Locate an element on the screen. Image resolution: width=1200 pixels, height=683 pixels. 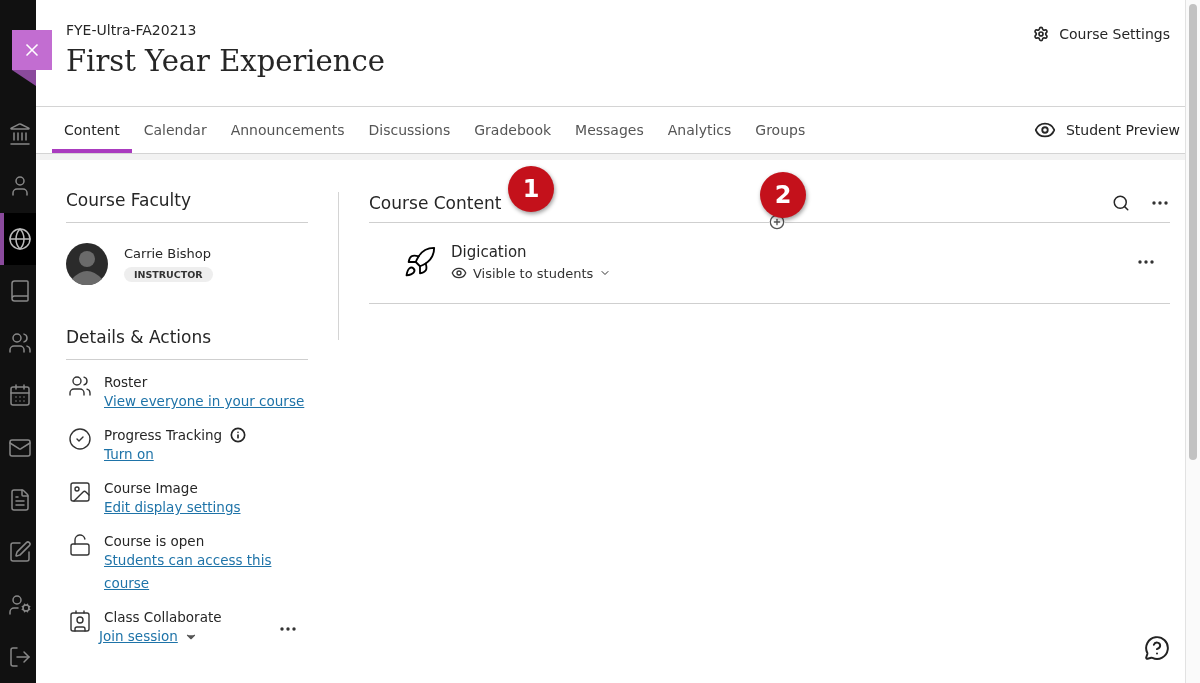
tab: Analytics is located at coordinates (699, 130).